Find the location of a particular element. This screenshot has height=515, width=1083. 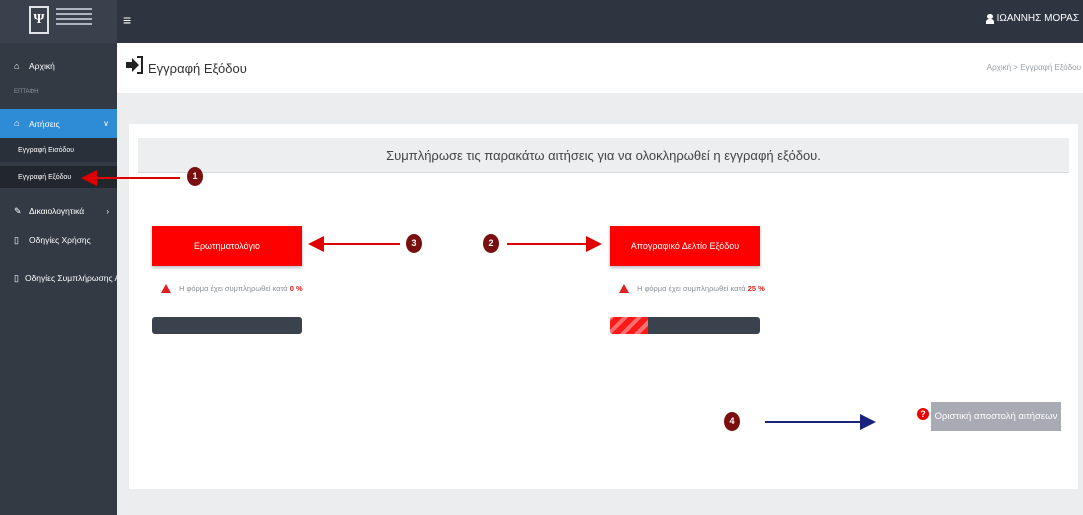

document-icon: ✎ is located at coordinates (18, 210).